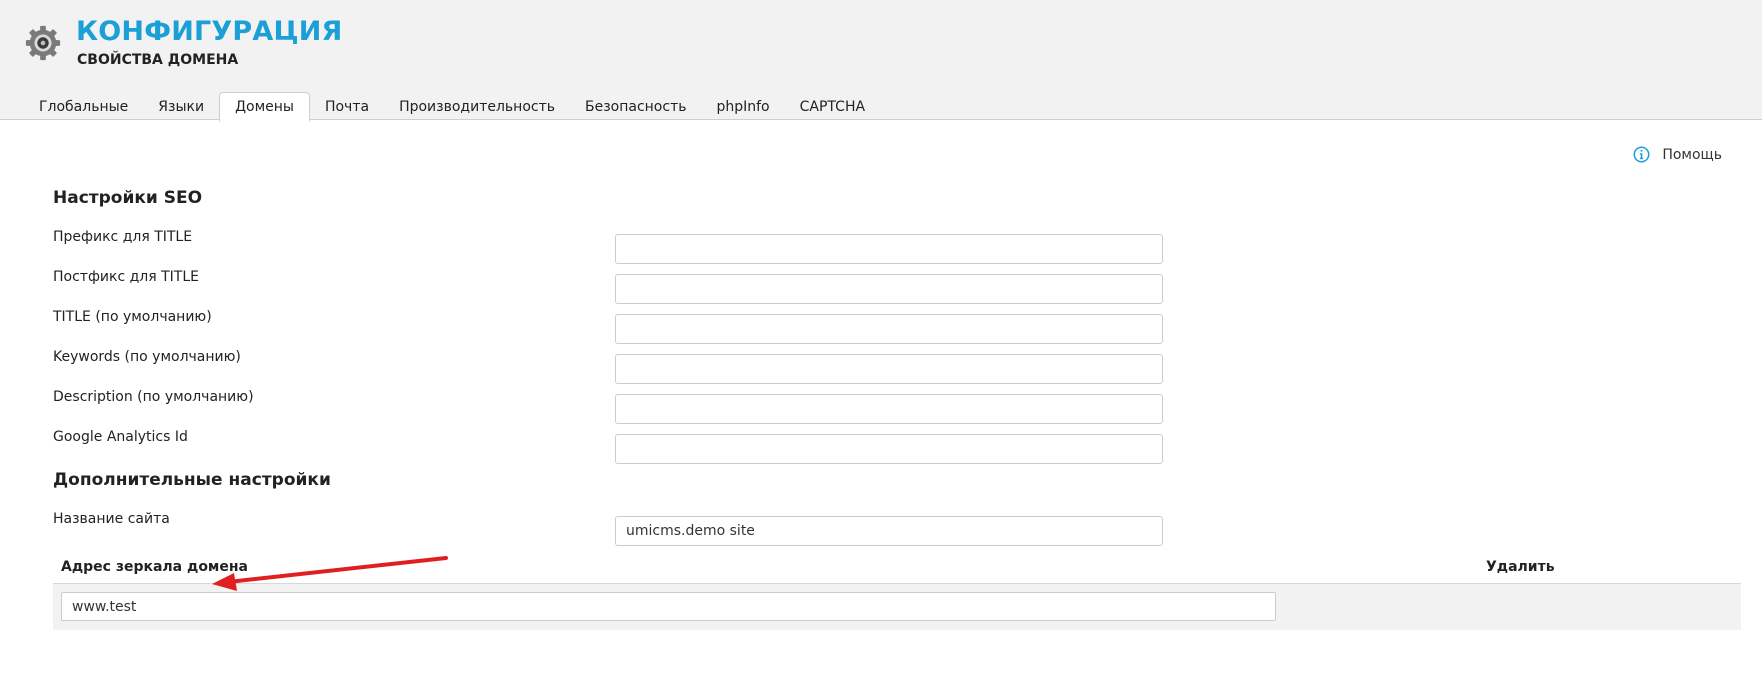  What do you see at coordinates (668, 606) in the screenshot?
I see `mirror-address-input` at bounding box center [668, 606].